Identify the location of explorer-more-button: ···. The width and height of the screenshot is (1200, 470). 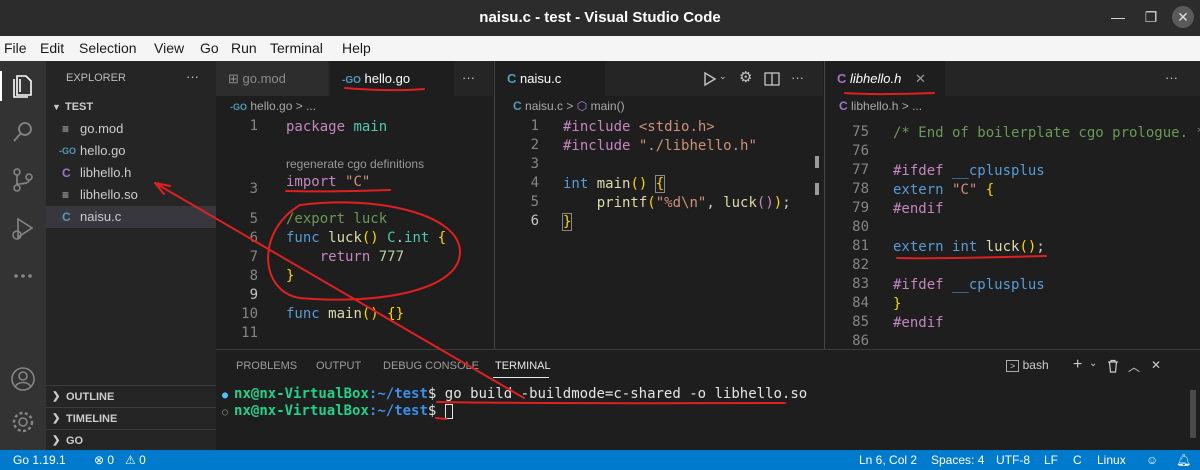
(192, 76).